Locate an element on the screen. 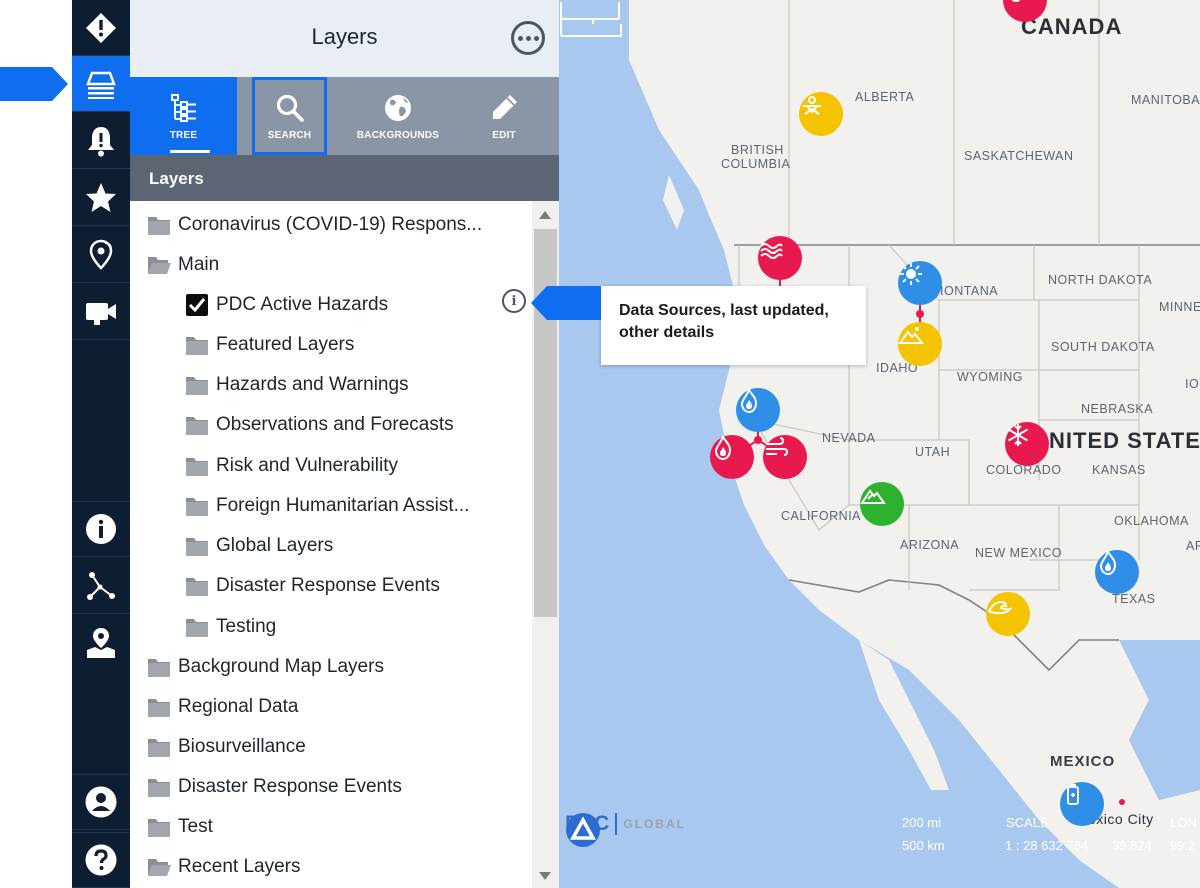 The height and width of the screenshot is (888, 1200). map-label-south-dakota: SOUTH DAKOTA is located at coordinates (1103, 347).